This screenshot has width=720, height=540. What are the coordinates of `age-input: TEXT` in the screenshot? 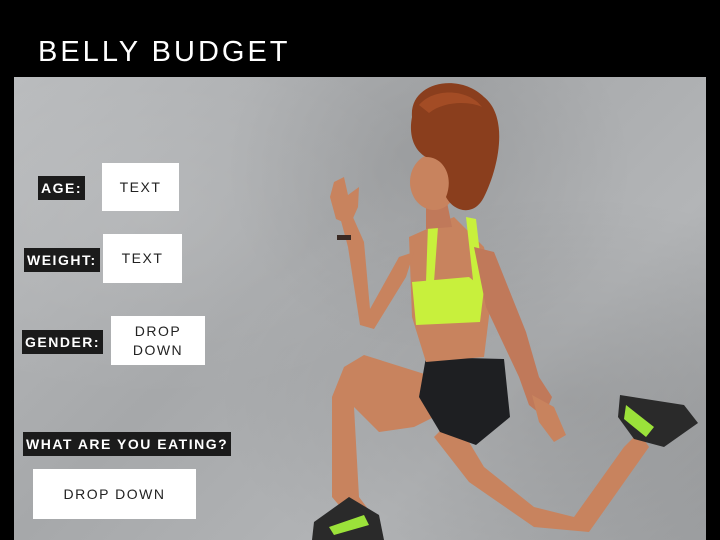 It's located at (140, 187).